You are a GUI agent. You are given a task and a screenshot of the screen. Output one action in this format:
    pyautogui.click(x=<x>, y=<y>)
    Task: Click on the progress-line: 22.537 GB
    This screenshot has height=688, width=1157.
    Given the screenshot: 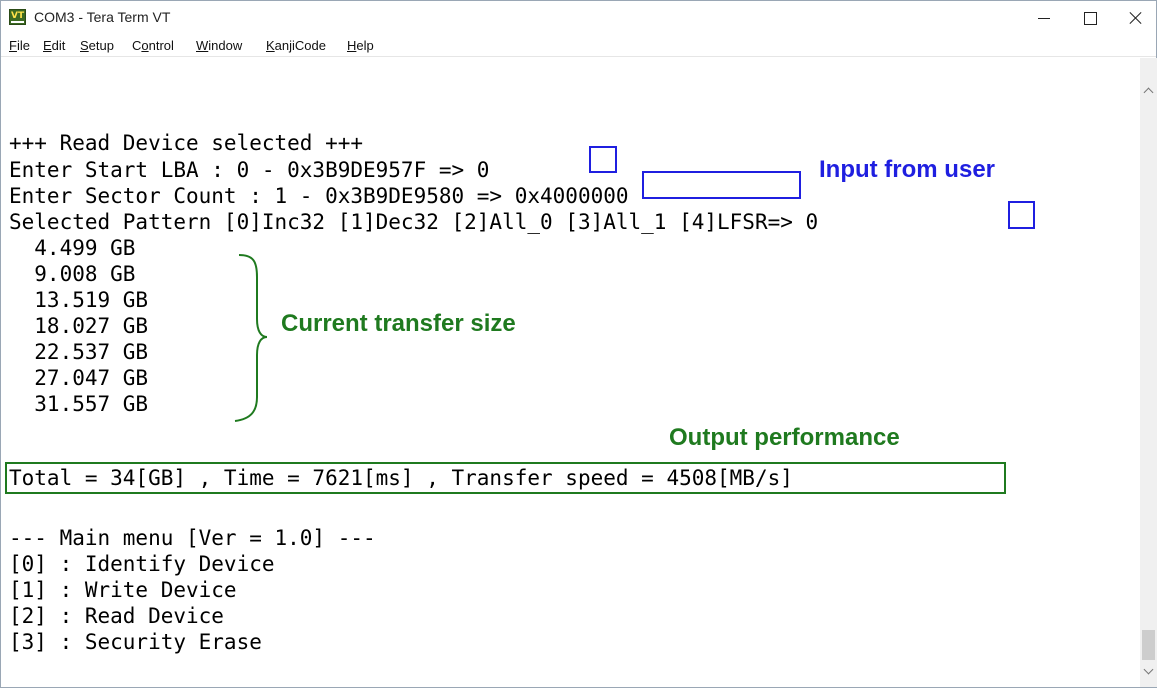 What is the action you would take?
    pyautogui.click(x=79, y=352)
    